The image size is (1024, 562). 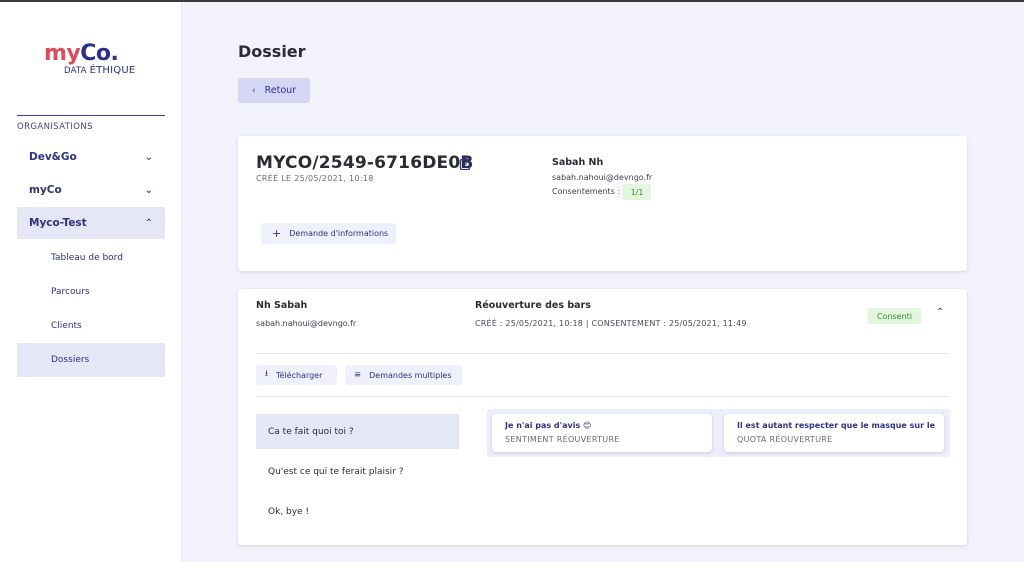 I want to click on contact-name: Sabah Nh, so click(x=578, y=162).